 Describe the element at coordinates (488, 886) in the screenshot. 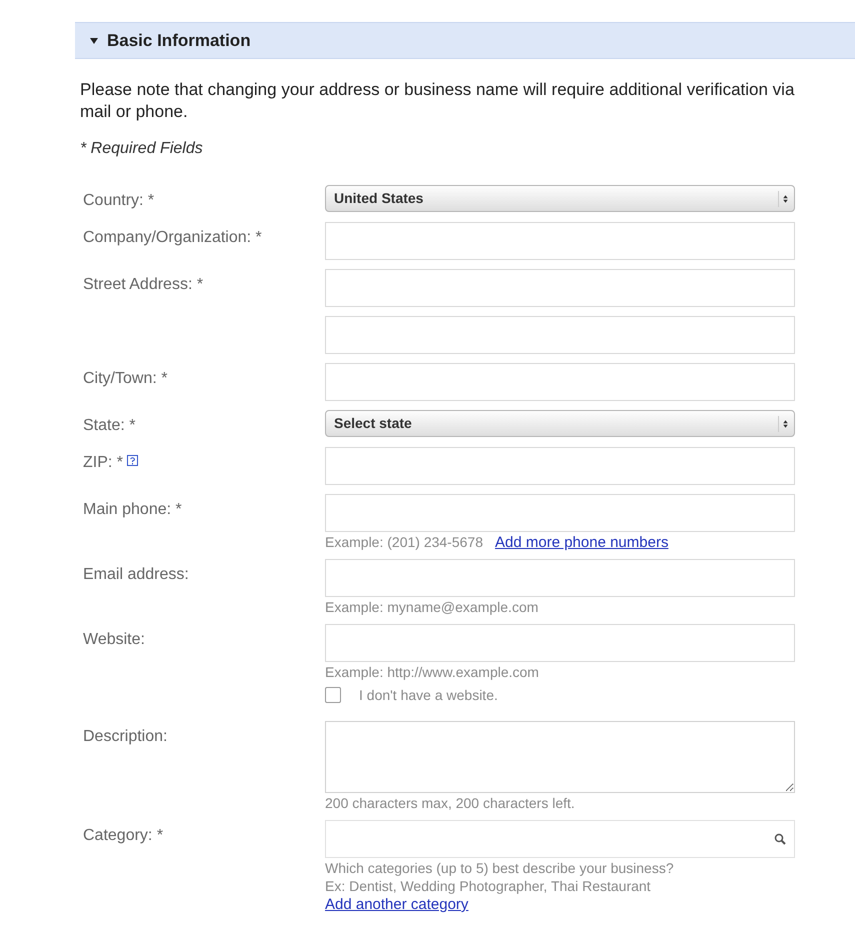

I see `hint-text: Ex: Dentist, Wedding Photographer, Thai Restaurant` at that location.